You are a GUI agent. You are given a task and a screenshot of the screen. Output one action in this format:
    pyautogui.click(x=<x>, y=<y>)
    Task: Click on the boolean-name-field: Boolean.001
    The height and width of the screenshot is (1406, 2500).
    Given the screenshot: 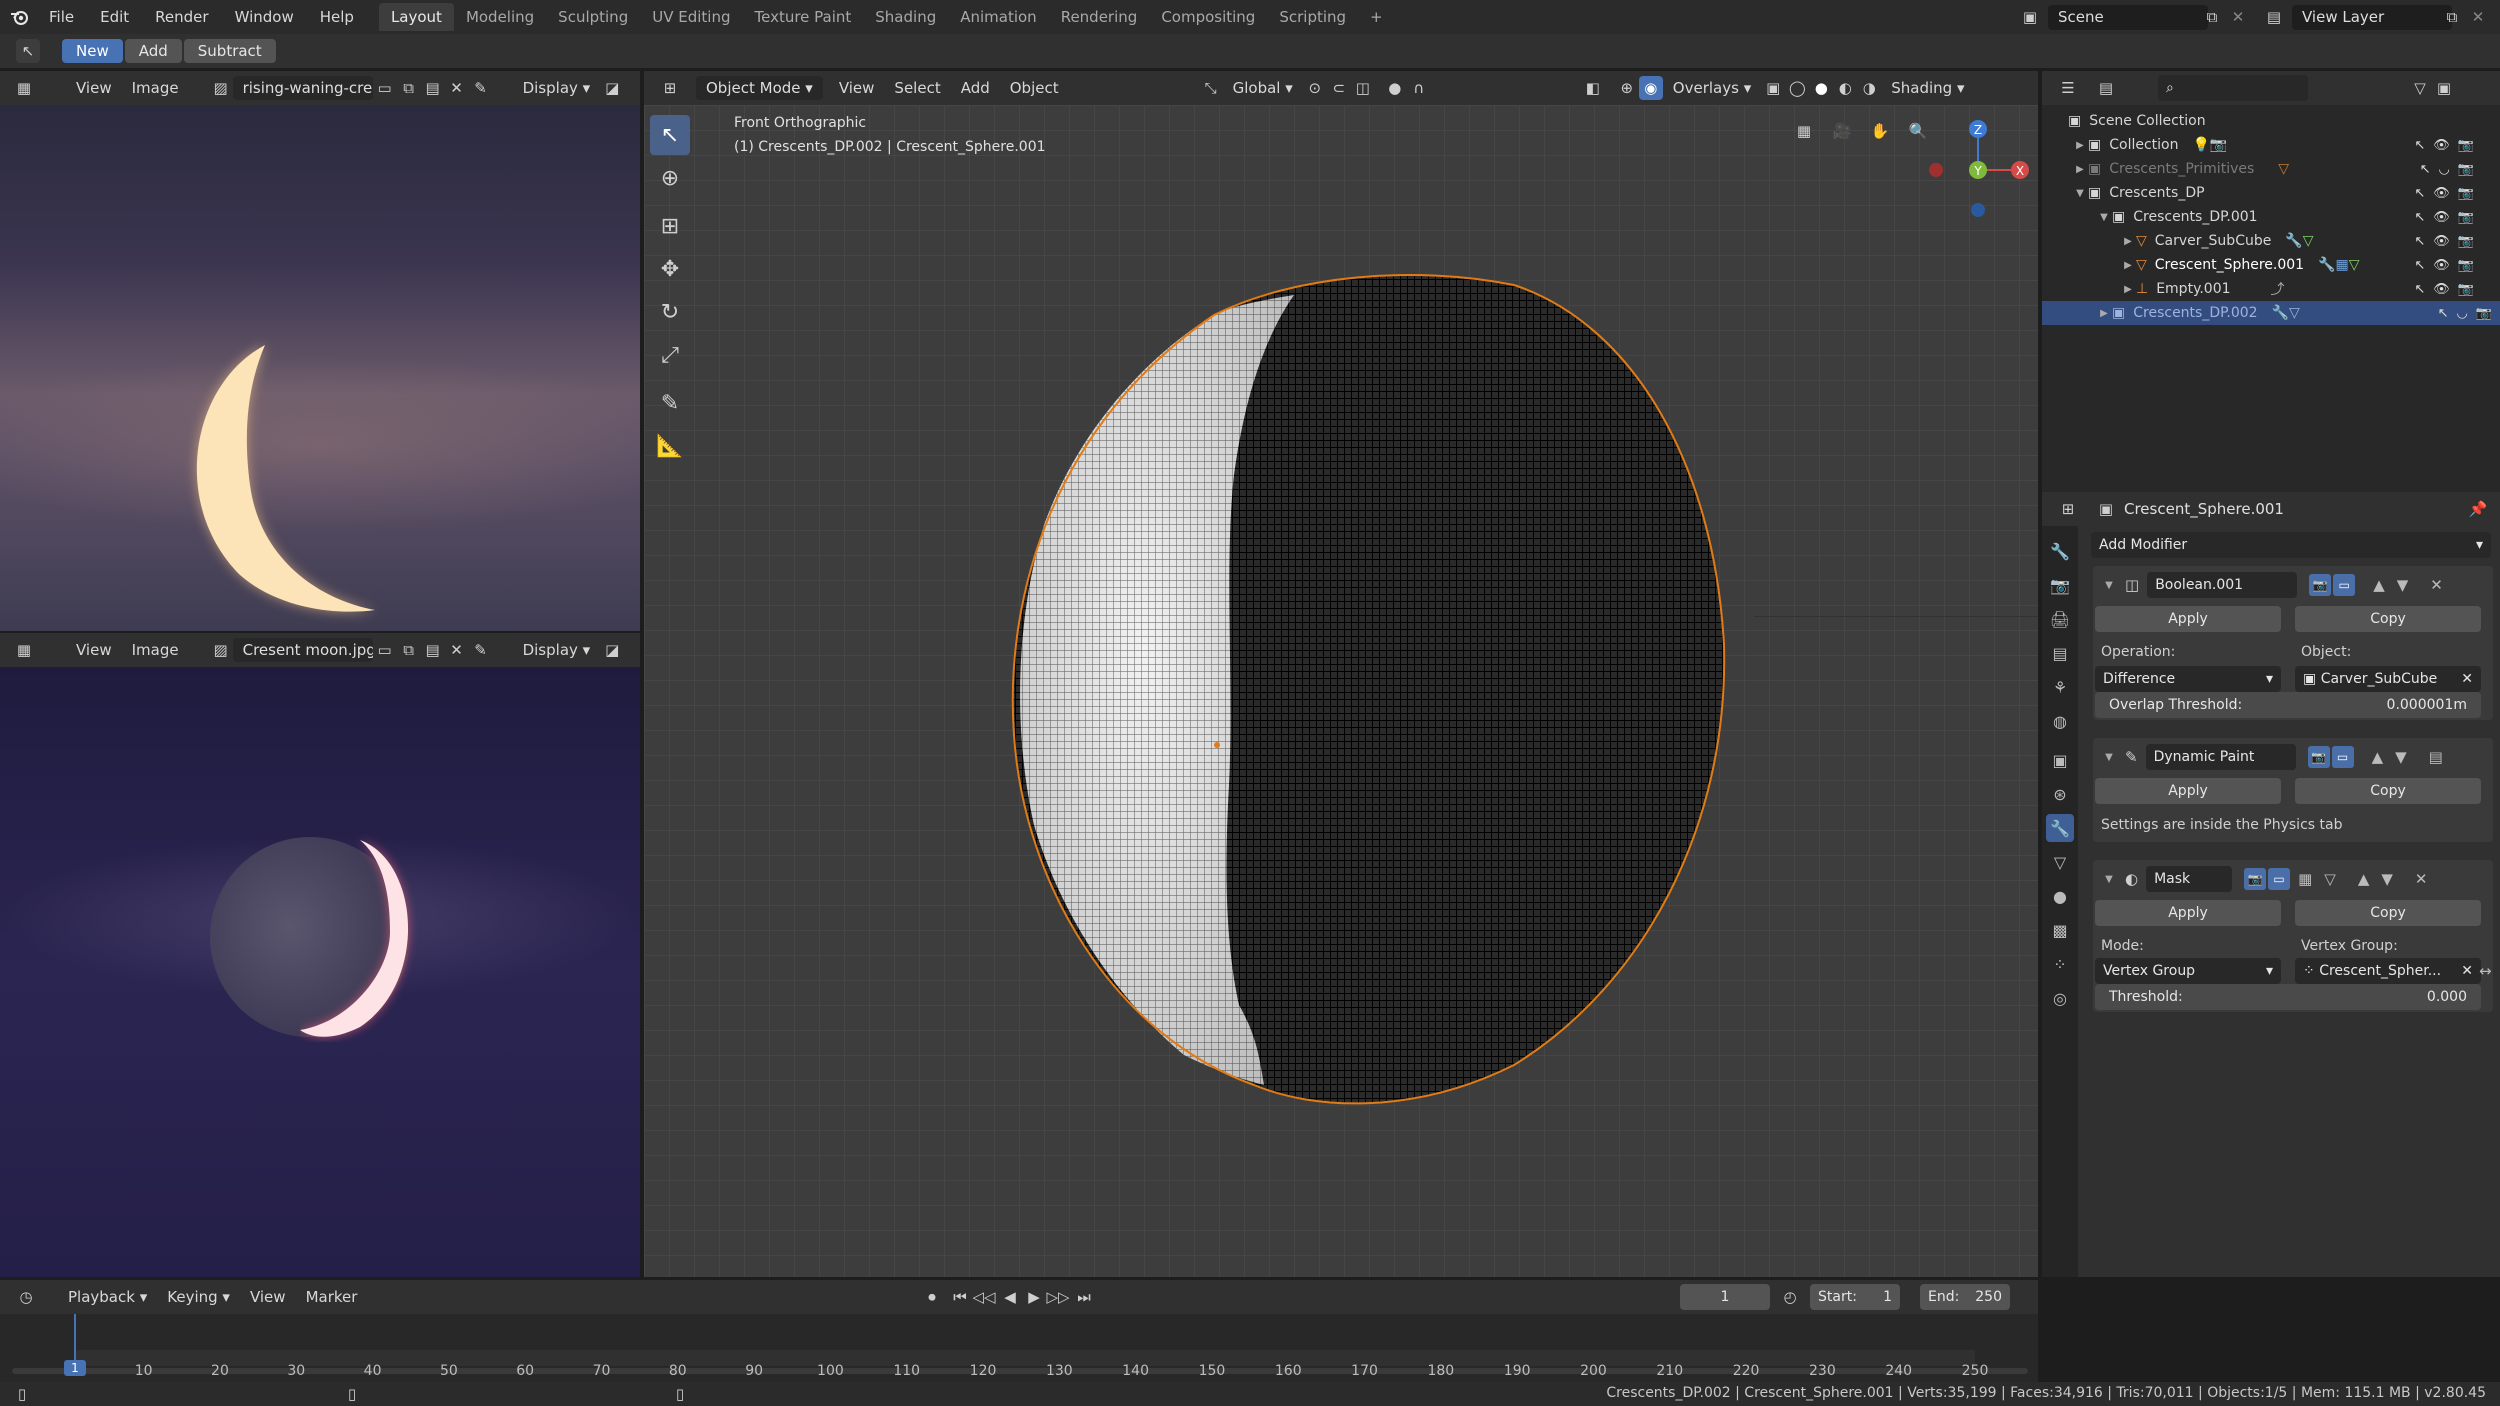 What is the action you would take?
    pyautogui.click(x=2222, y=585)
    